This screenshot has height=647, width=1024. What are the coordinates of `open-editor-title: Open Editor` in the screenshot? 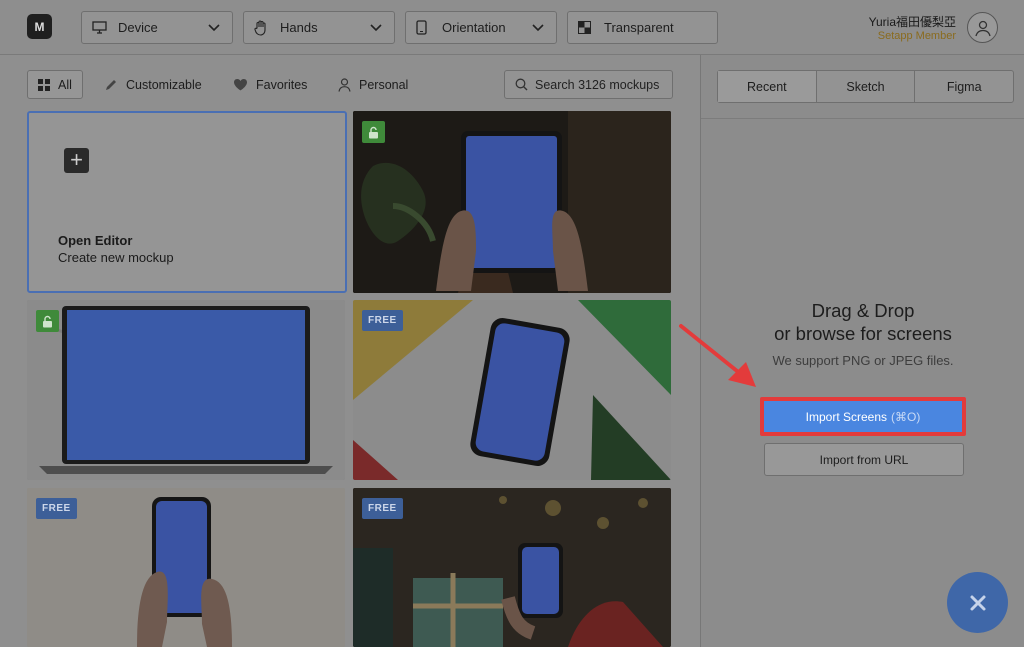 It's located at (95, 240).